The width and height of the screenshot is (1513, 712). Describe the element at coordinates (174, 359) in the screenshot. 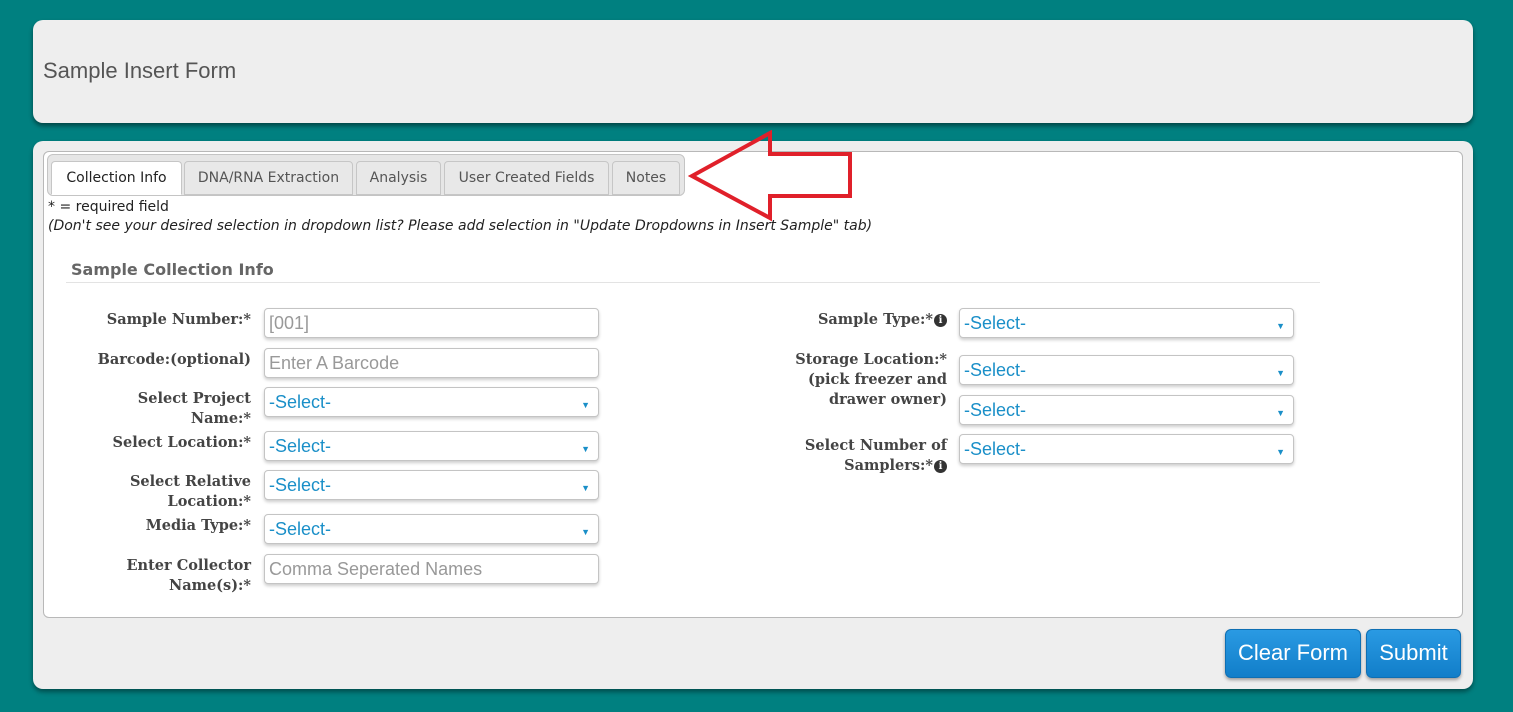

I see `barcode-label: Barcode:(optional)` at that location.